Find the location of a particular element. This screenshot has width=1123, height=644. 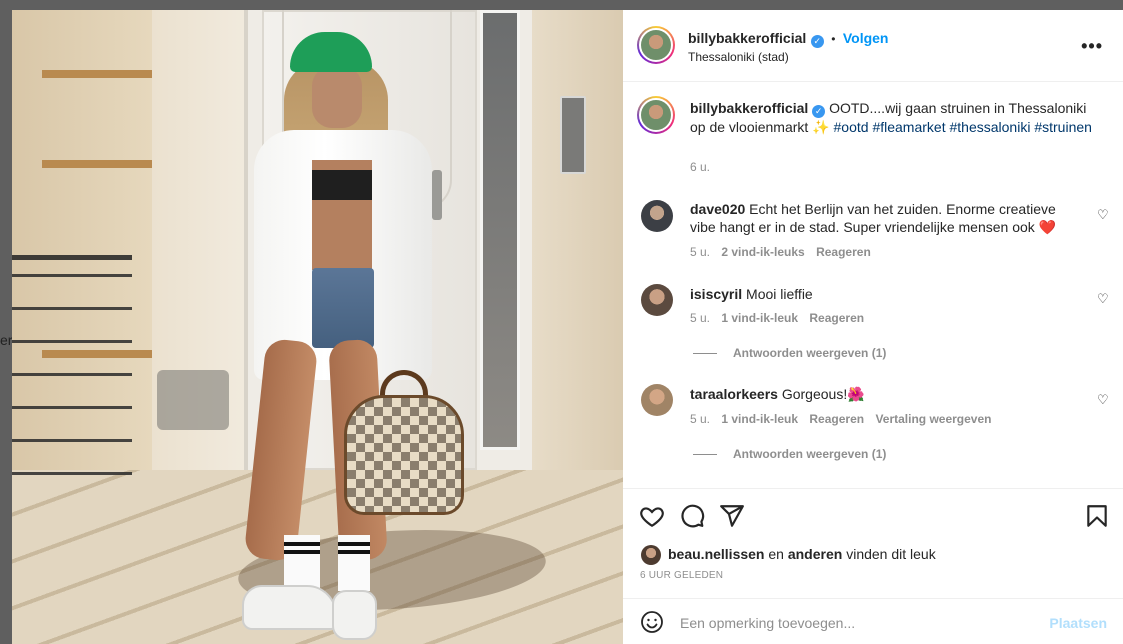

add-comment-bar: Een opmerking toevoegen... Plaatsen is located at coordinates (873, 621).